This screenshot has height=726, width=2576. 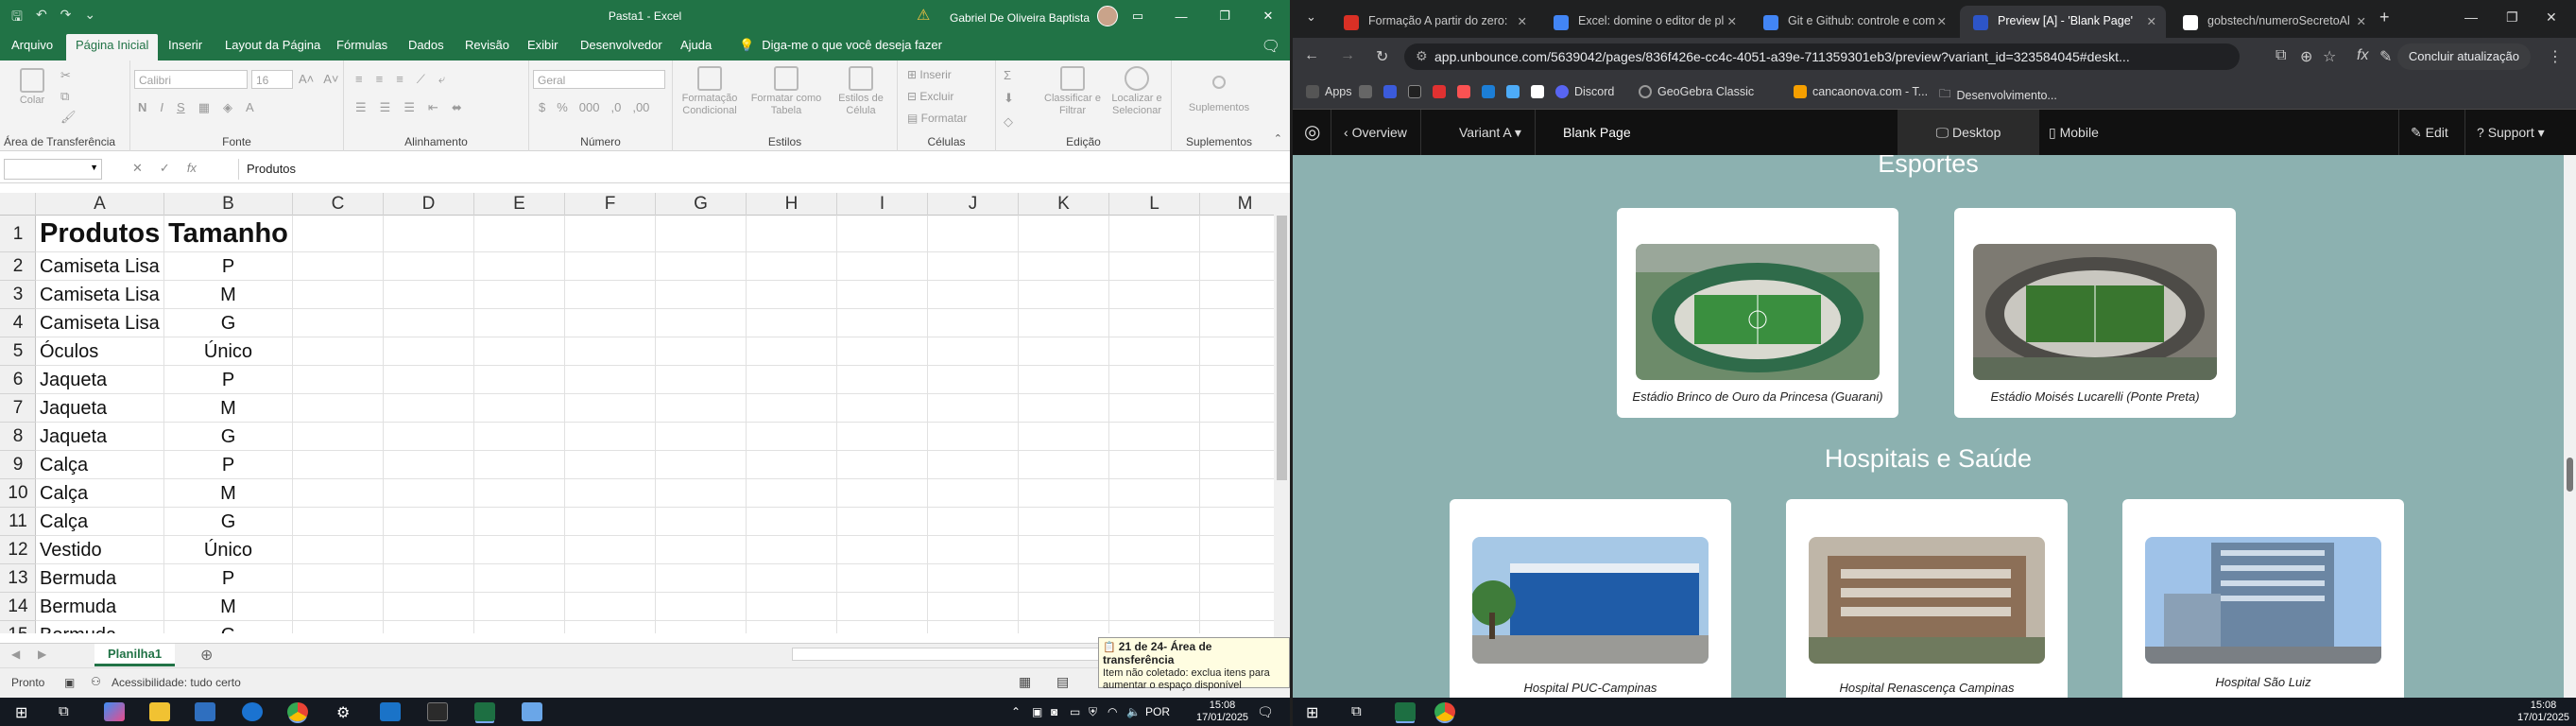 I want to click on format-cells-button: ▤ Formatar, so click(x=937, y=119).